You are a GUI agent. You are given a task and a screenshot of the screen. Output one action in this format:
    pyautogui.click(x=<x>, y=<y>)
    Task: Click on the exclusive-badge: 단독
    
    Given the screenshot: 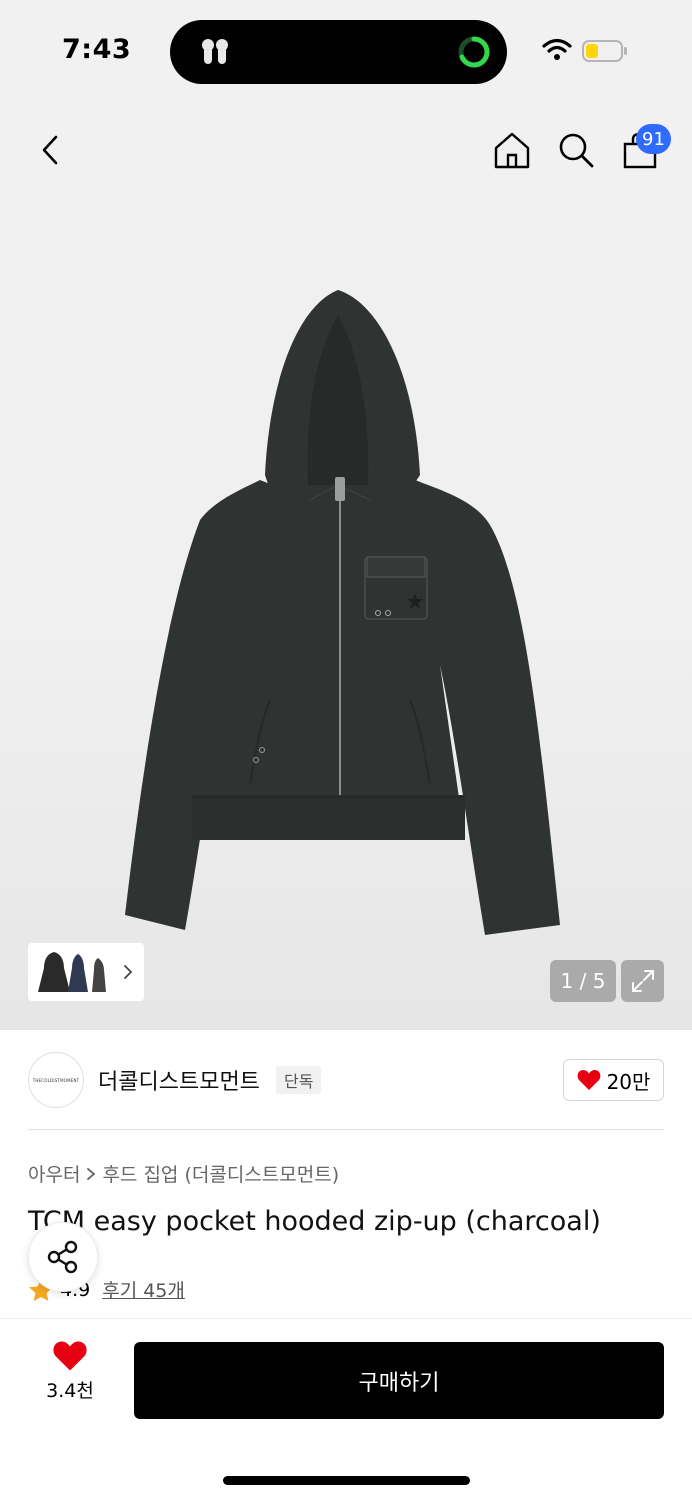 What is the action you would take?
    pyautogui.click(x=299, y=1080)
    